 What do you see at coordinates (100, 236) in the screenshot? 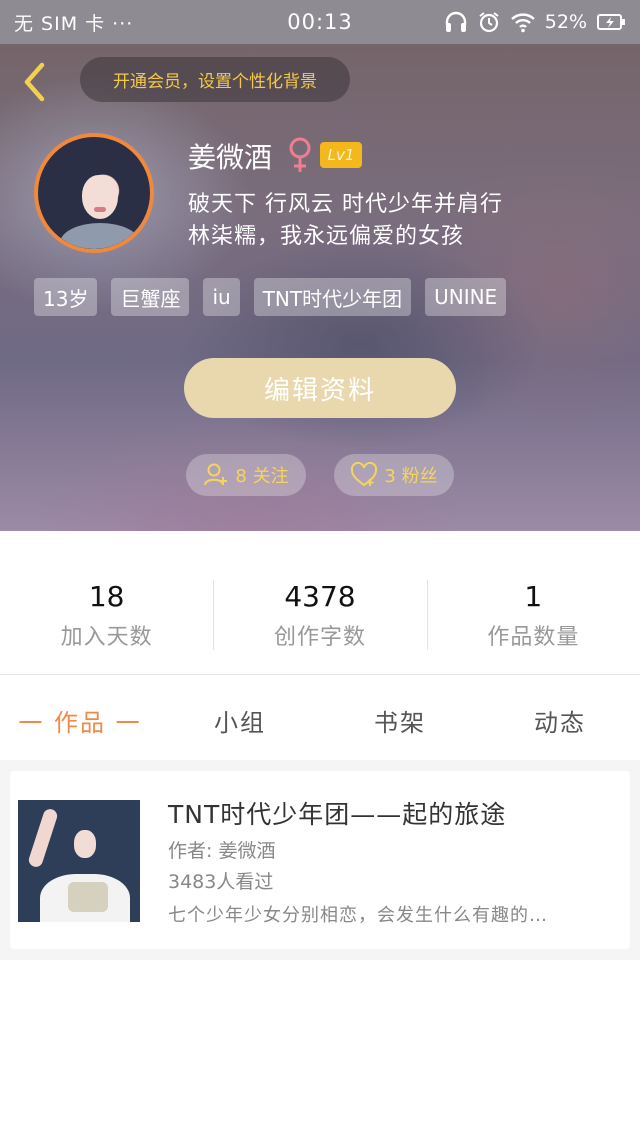
I see `avatar-hand` at bounding box center [100, 236].